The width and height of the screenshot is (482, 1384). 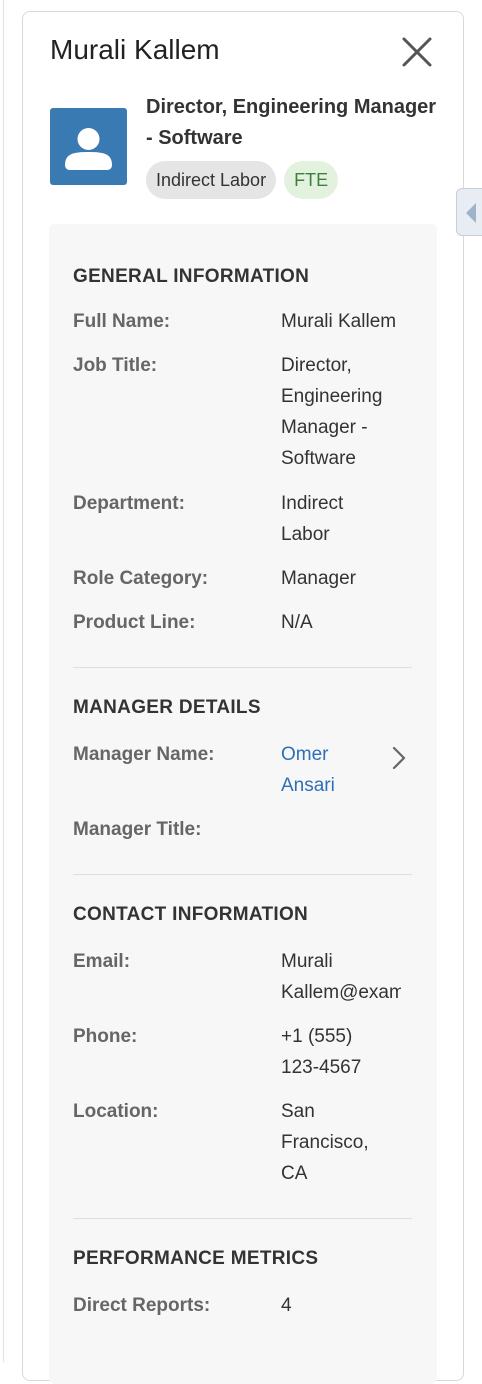 What do you see at coordinates (321, 1052) in the screenshot?
I see `phone-value: +1 (555) 123-4567` at bounding box center [321, 1052].